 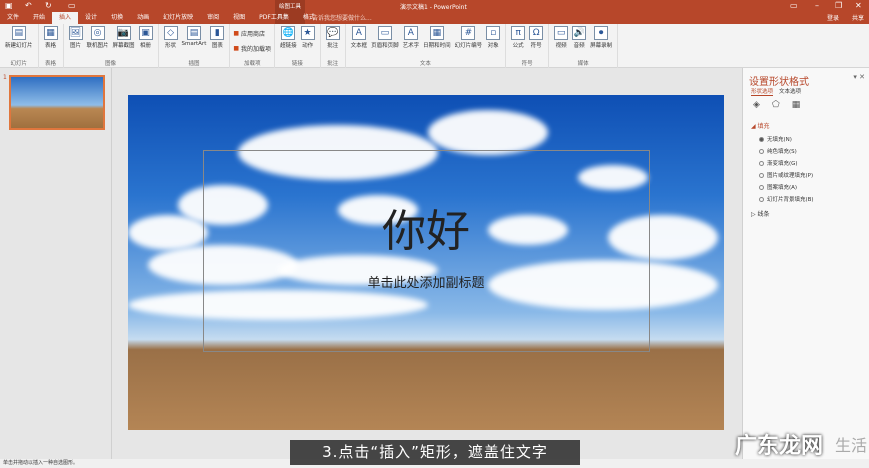 What do you see at coordinates (782, 188) in the screenshot?
I see `option-label: 图案填充(A)` at bounding box center [782, 188].